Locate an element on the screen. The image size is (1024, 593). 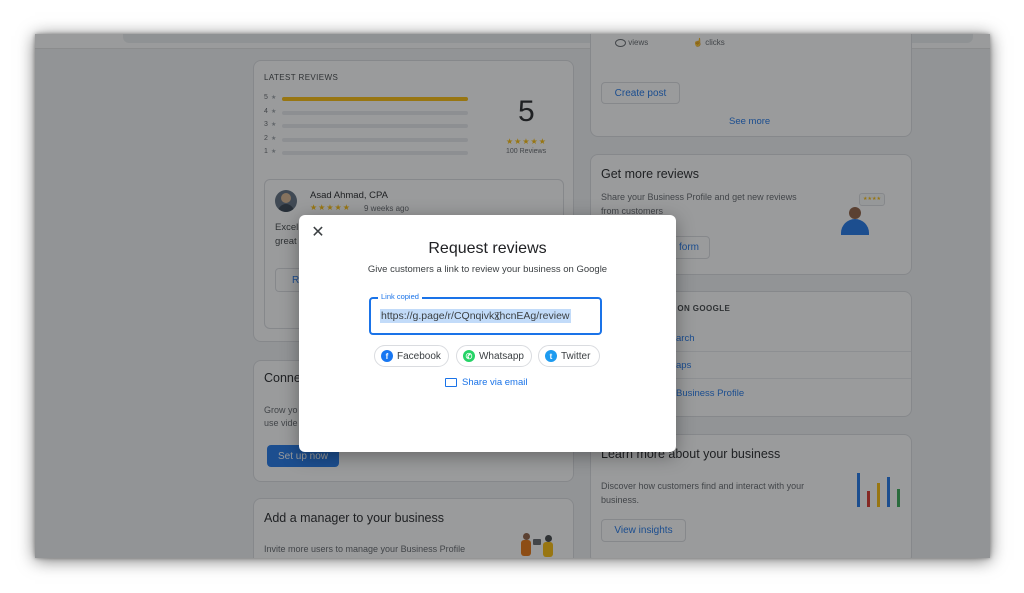
share-facebook-button: f Facebook is located at coordinates (411, 356).